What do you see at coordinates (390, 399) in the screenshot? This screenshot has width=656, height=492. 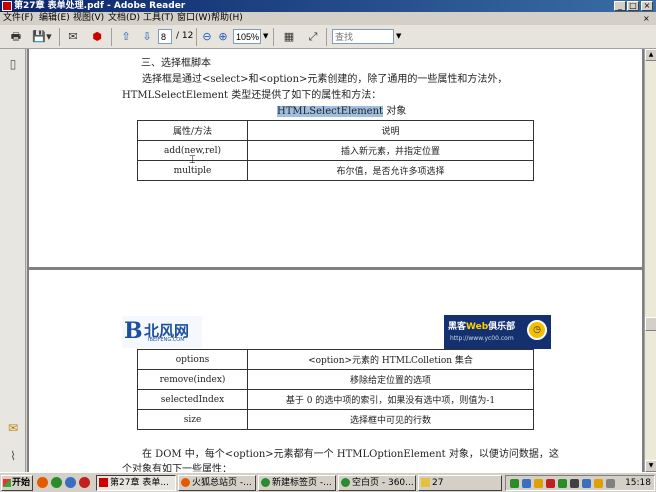 I see `table-cell: 基于 0 的选中项的索引，如果没有选中项，则值为-1` at bounding box center [390, 399].